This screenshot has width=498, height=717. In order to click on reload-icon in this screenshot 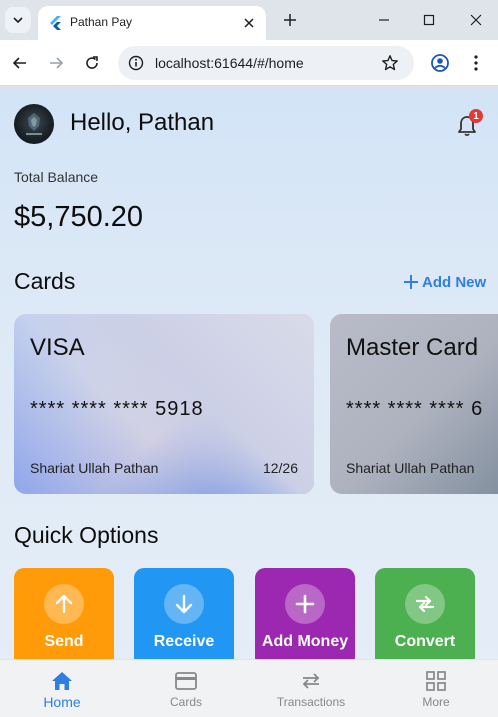, I will do `click(92, 62)`.